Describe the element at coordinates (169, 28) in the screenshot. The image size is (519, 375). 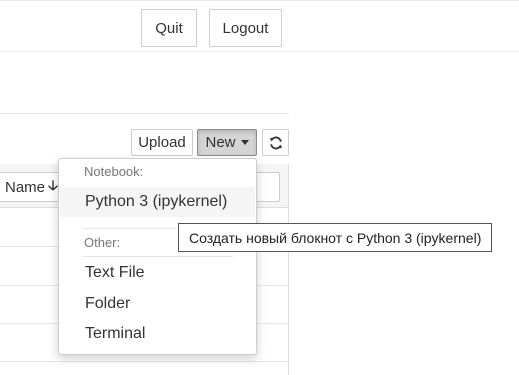
I see `quit-button: Quit` at that location.